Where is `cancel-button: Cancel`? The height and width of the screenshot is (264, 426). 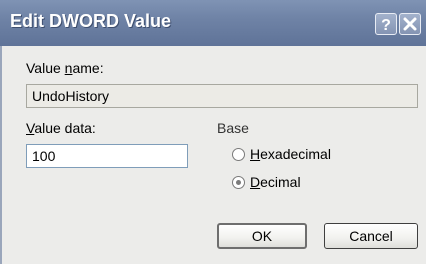
cancel-button: Cancel is located at coordinates (371, 236).